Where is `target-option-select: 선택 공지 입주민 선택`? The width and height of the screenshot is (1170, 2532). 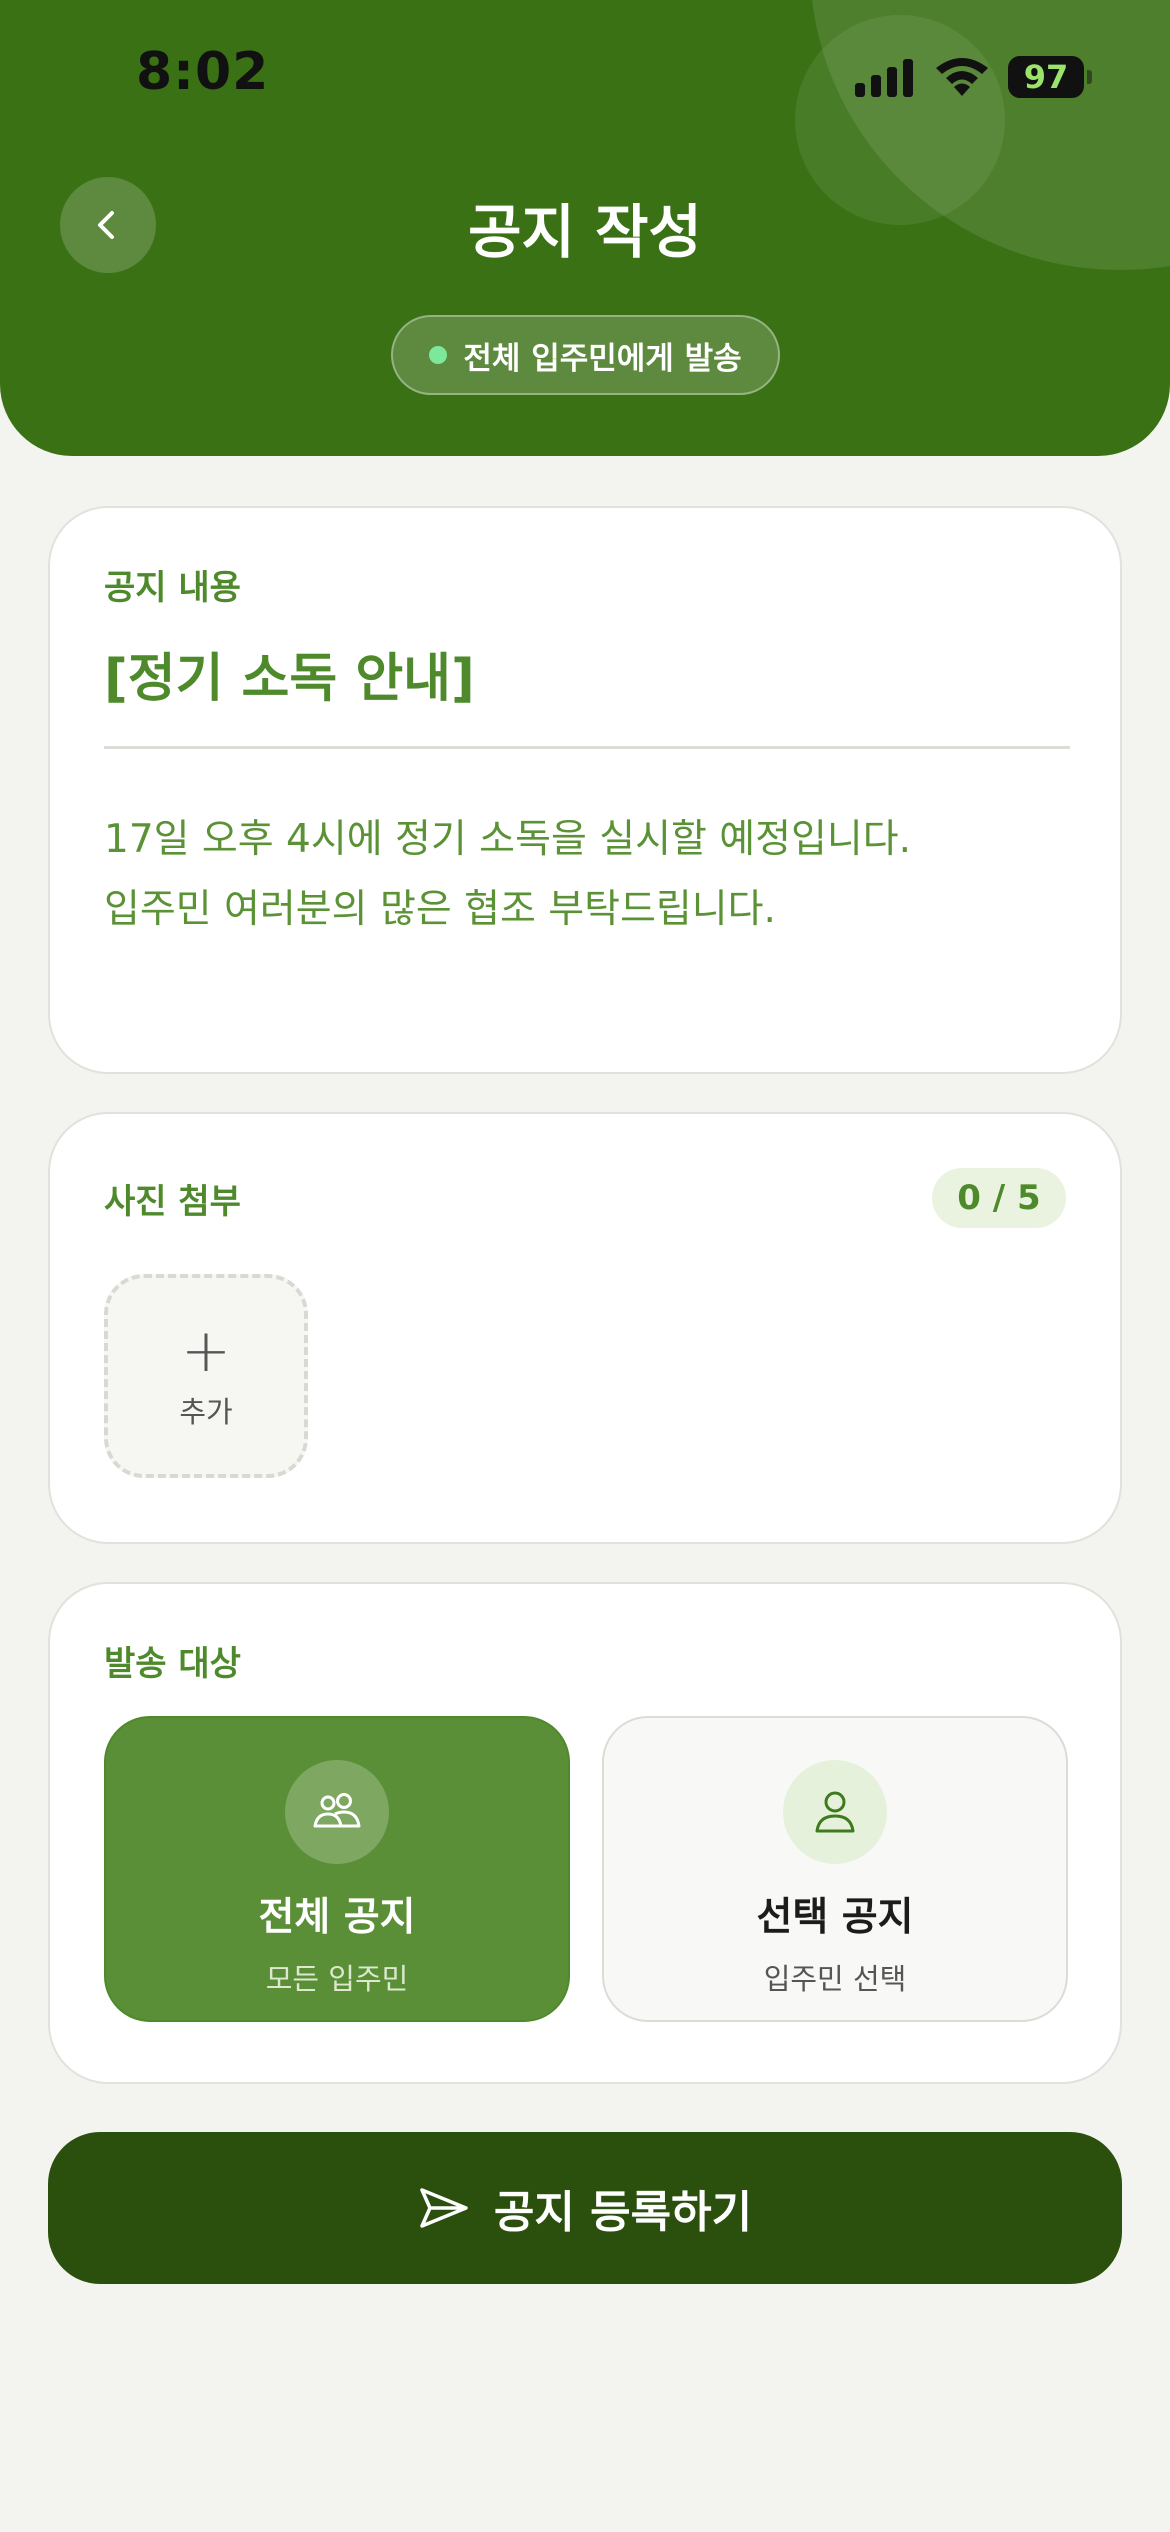 target-option-select: 선택 공지 입주민 선택 is located at coordinates (835, 1869).